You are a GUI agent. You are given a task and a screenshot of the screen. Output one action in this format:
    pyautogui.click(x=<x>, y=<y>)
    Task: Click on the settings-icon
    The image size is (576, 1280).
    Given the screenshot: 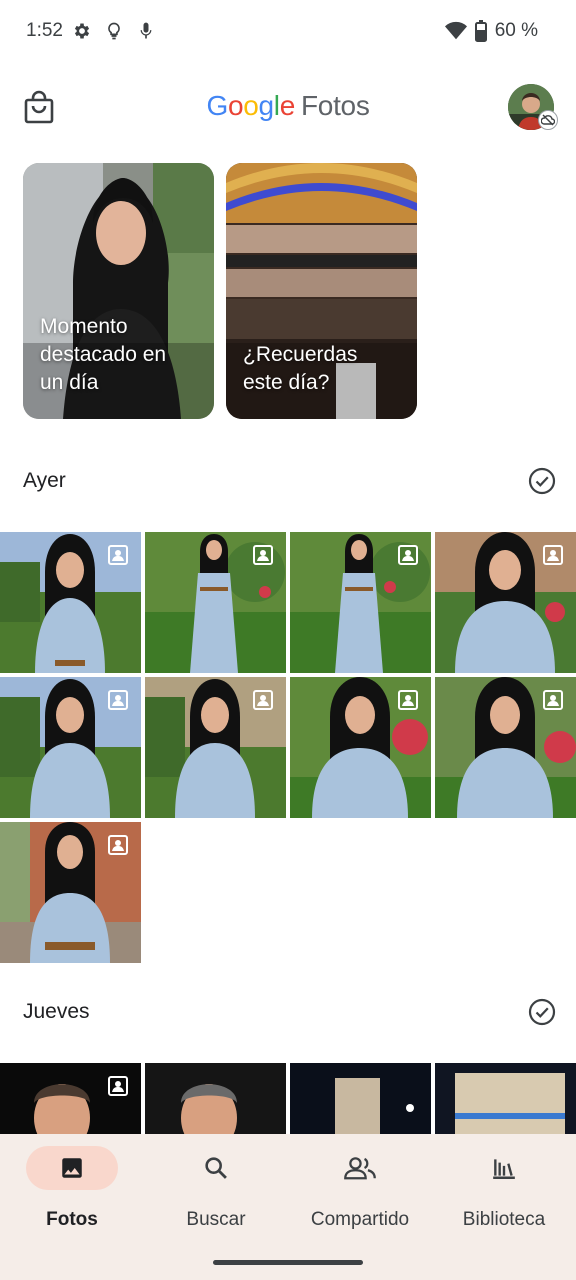 What is the action you would take?
    pyautogui.click(x=82, y=31)
    